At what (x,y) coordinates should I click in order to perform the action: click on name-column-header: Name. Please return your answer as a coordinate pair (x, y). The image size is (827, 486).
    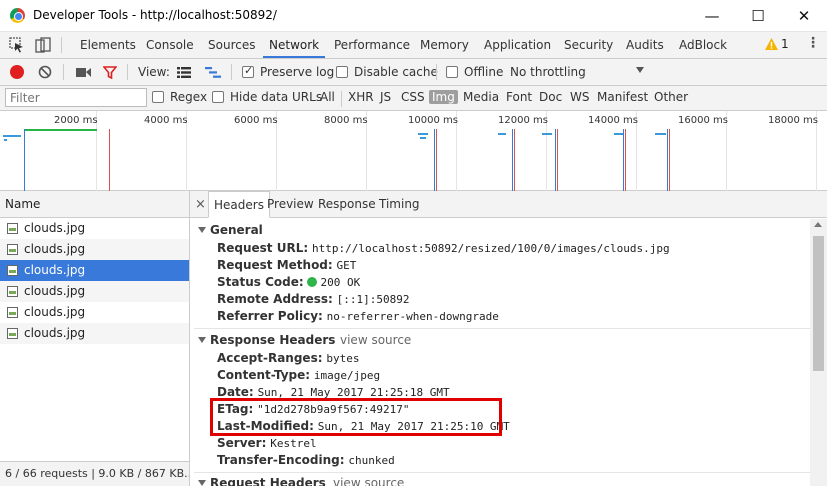
    Looking at the image, I should click on (94, 204).